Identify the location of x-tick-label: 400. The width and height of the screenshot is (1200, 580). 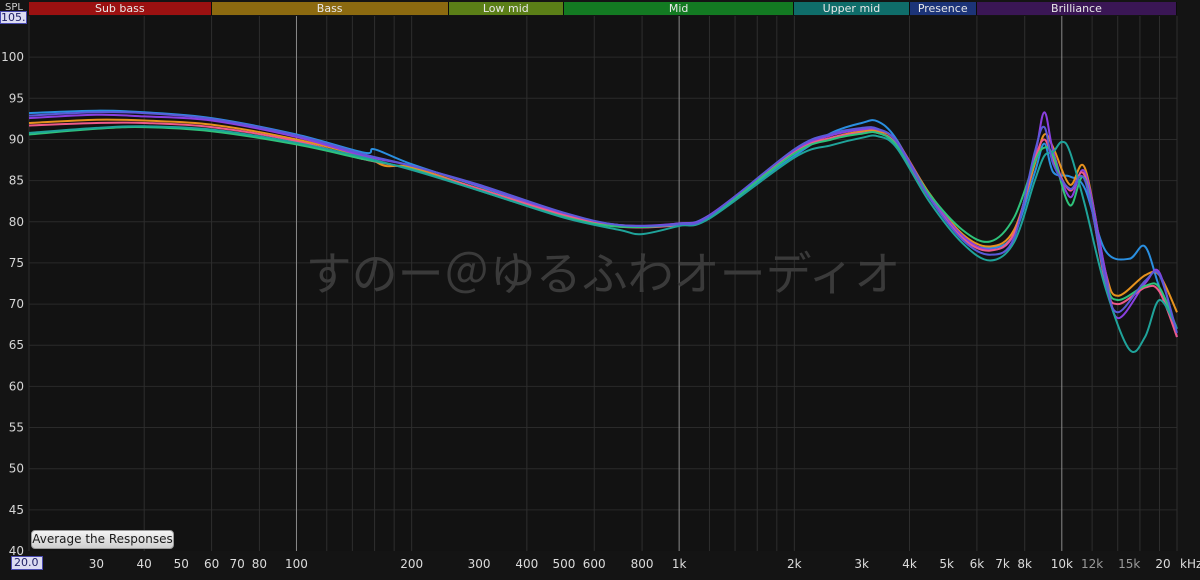
(526, 564).